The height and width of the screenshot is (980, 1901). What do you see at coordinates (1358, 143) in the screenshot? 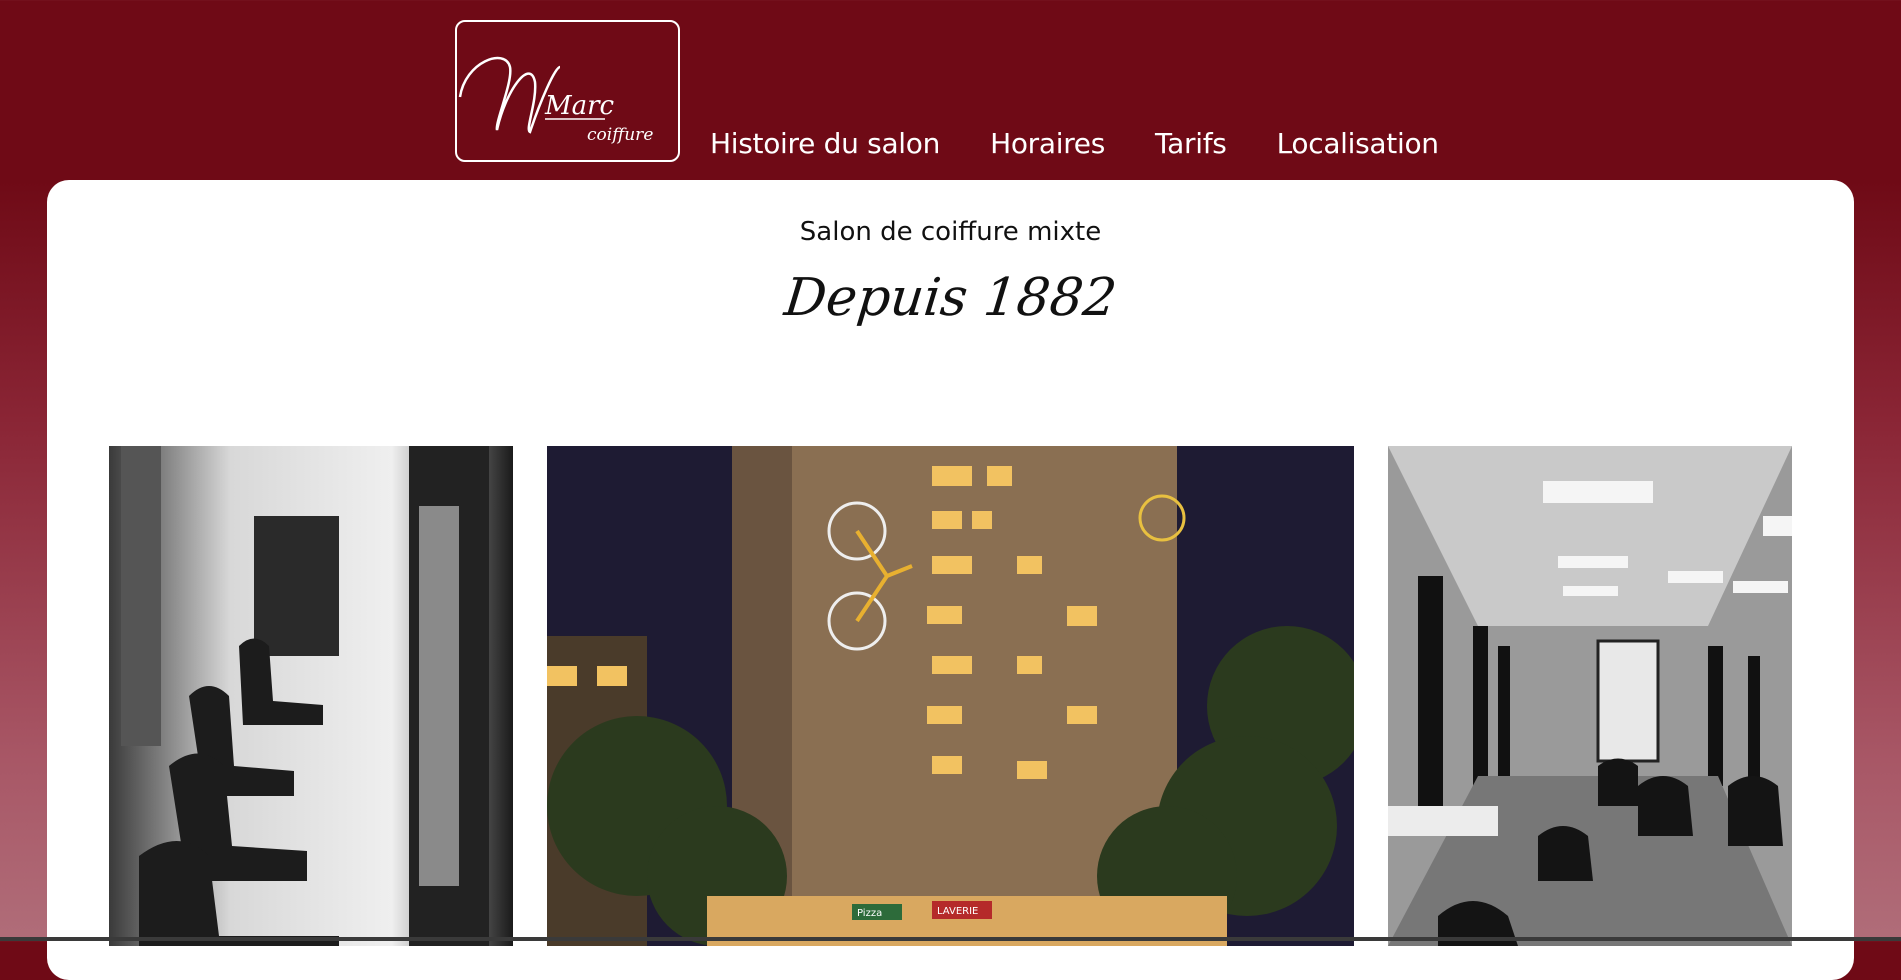
I see `nav-item-localisation: Localisation` at bounding box center [1358, 143].